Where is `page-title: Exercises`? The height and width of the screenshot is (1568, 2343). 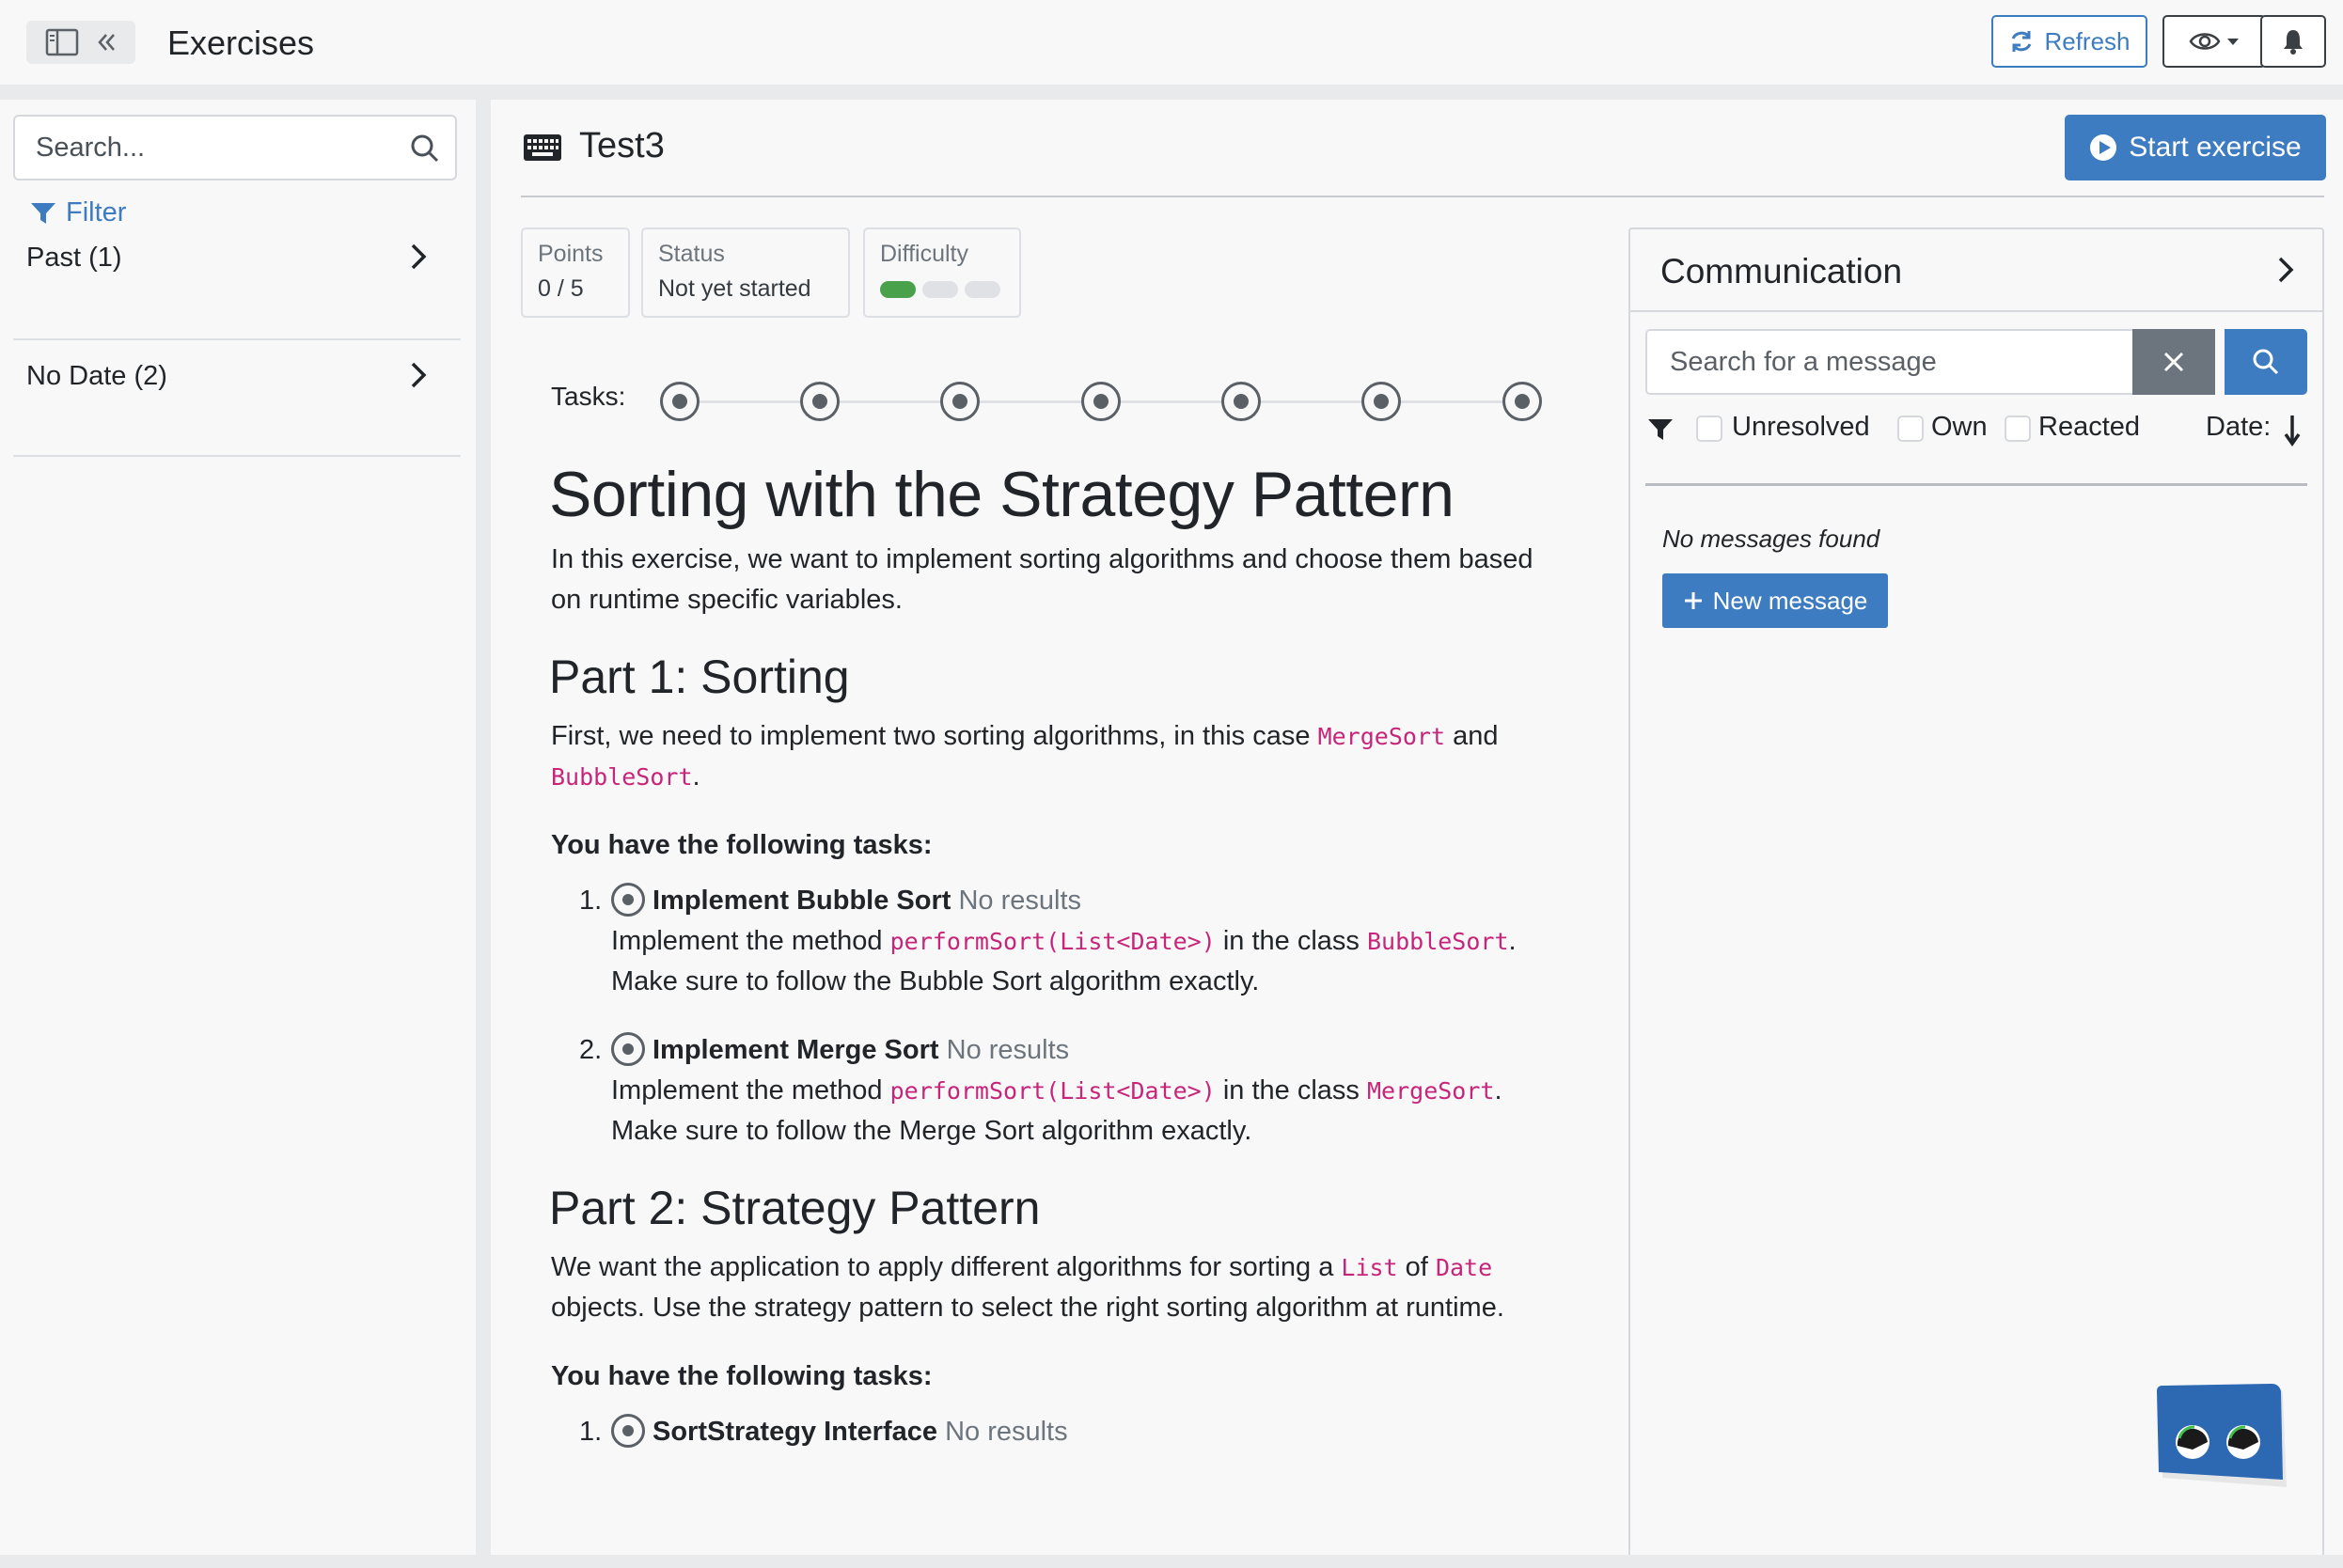
page-title: Exercises is located at coordinates (241, 43).